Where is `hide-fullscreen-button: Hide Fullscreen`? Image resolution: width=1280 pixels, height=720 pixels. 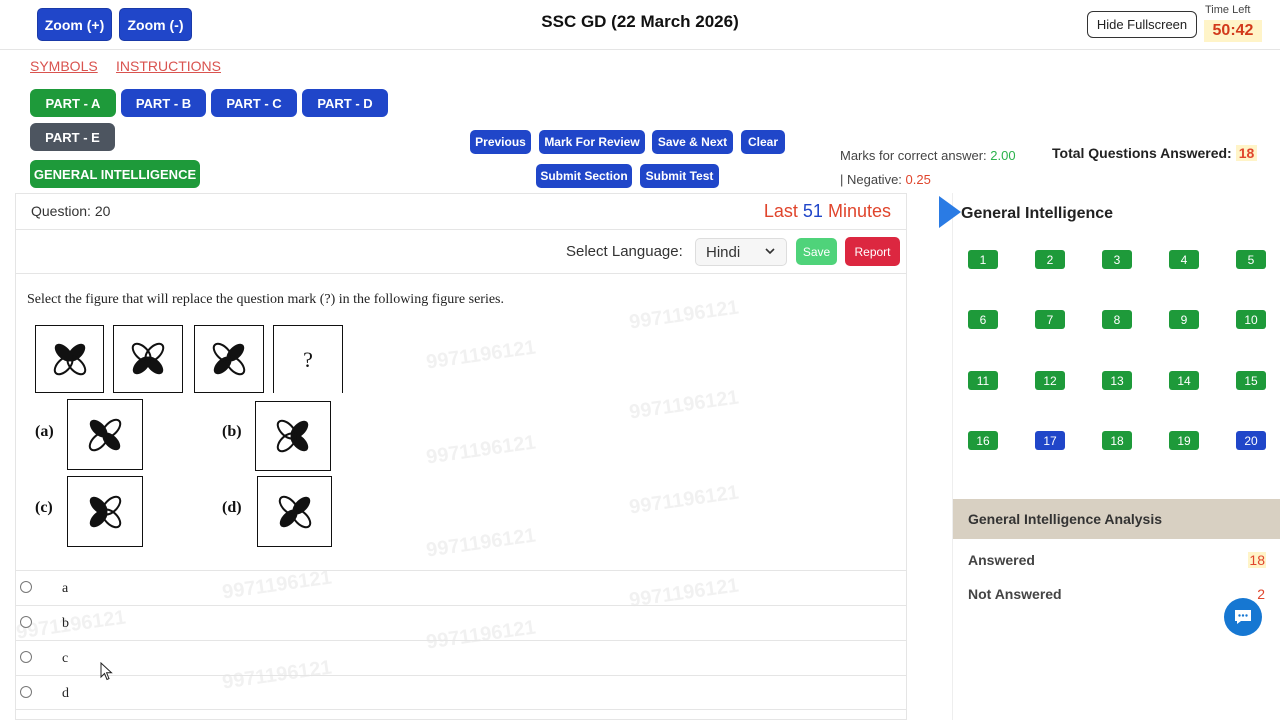 hide-fullscreen-button: Hide Fullscreen is located at coordinates (1142, 24).